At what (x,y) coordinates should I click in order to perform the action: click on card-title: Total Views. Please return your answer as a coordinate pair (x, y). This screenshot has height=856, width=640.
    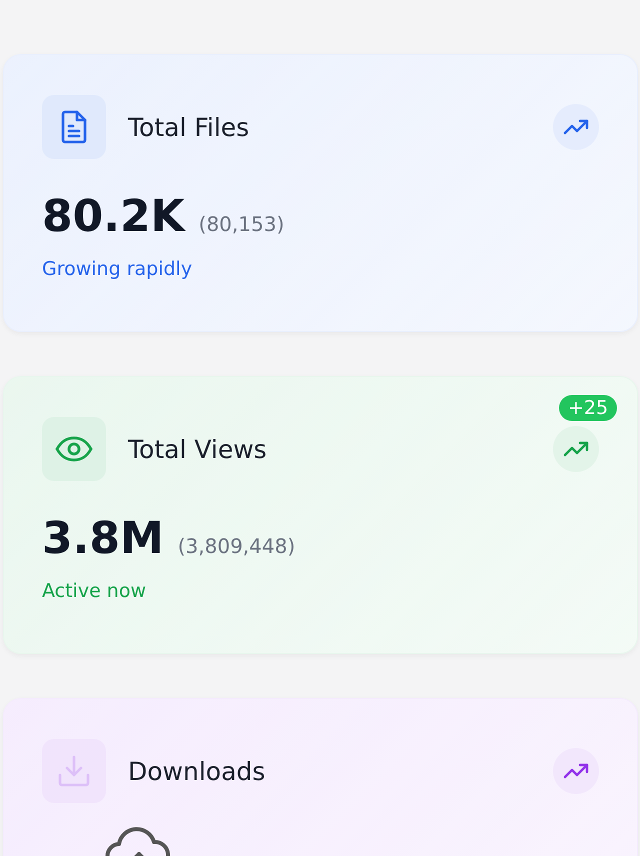
    Looking at the image, I should click on (198, 449).